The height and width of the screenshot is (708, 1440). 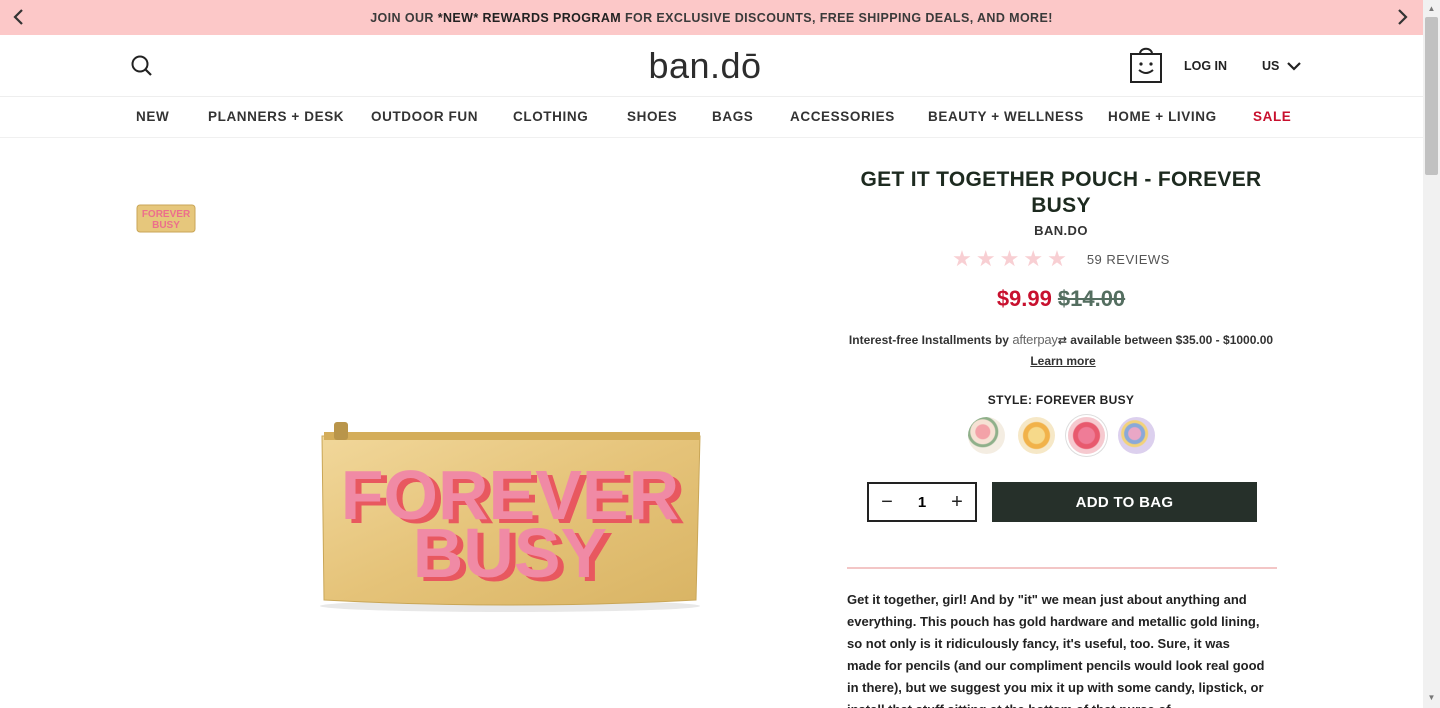 I want to click on chevron-down-icon, so click(x=1294, y=66).